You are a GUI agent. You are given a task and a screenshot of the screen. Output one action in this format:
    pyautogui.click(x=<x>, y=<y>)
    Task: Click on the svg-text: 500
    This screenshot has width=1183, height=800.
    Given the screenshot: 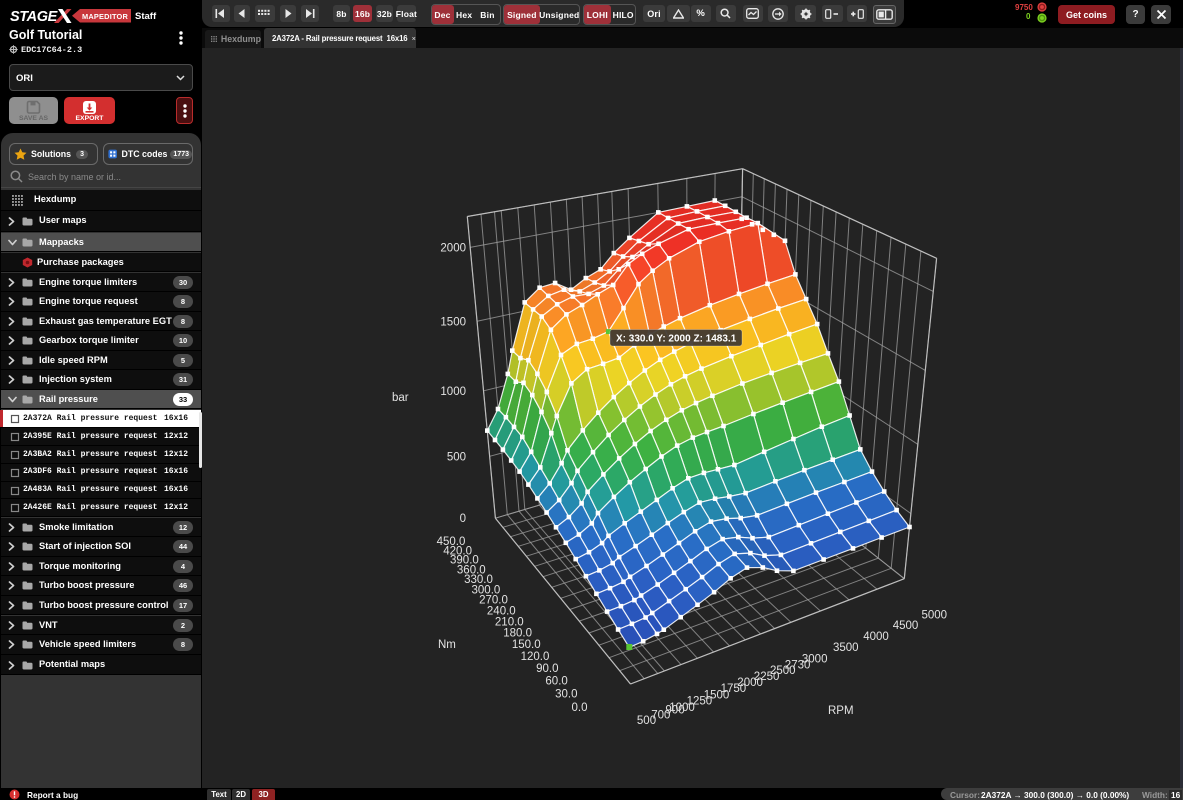 What is the action you would take?
    pyautogui.click(x=456, y=457)
    